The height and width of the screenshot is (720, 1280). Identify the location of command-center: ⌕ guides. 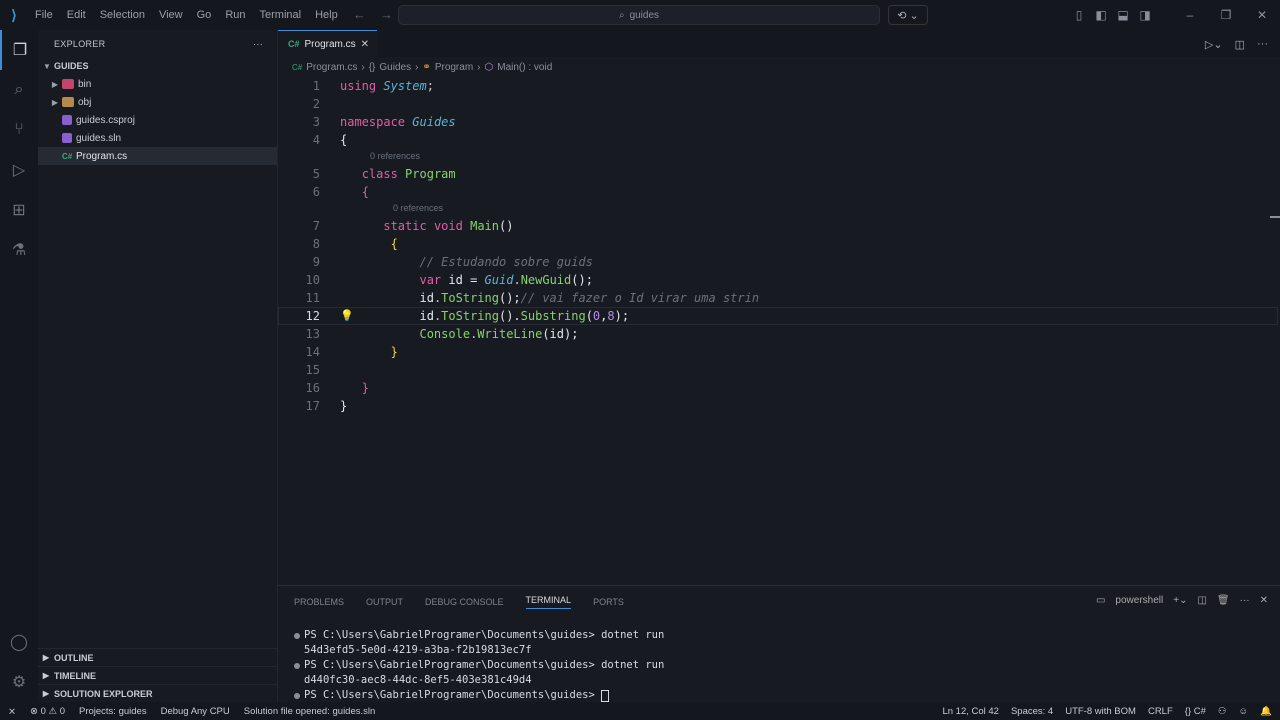
(639, 15).